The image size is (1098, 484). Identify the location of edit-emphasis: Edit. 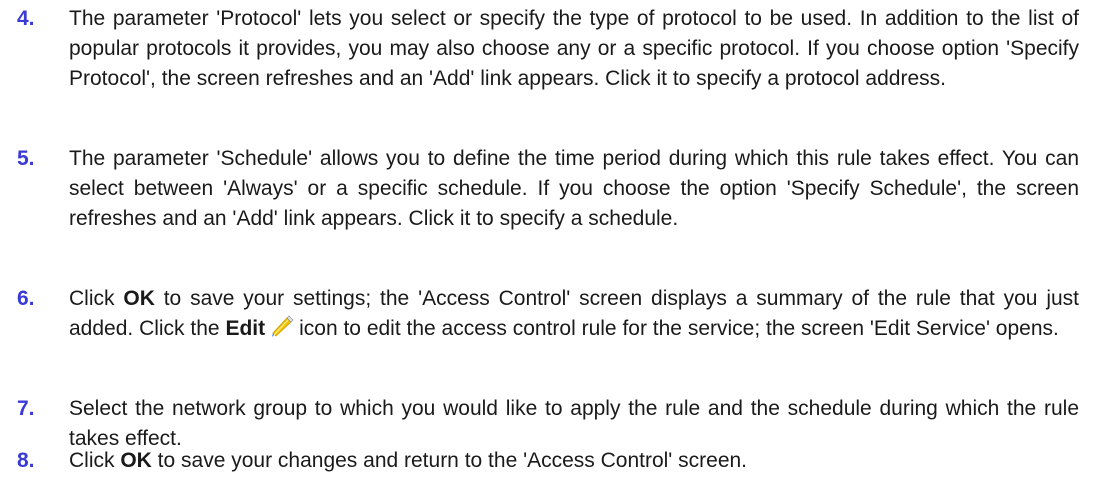
(245, 328).